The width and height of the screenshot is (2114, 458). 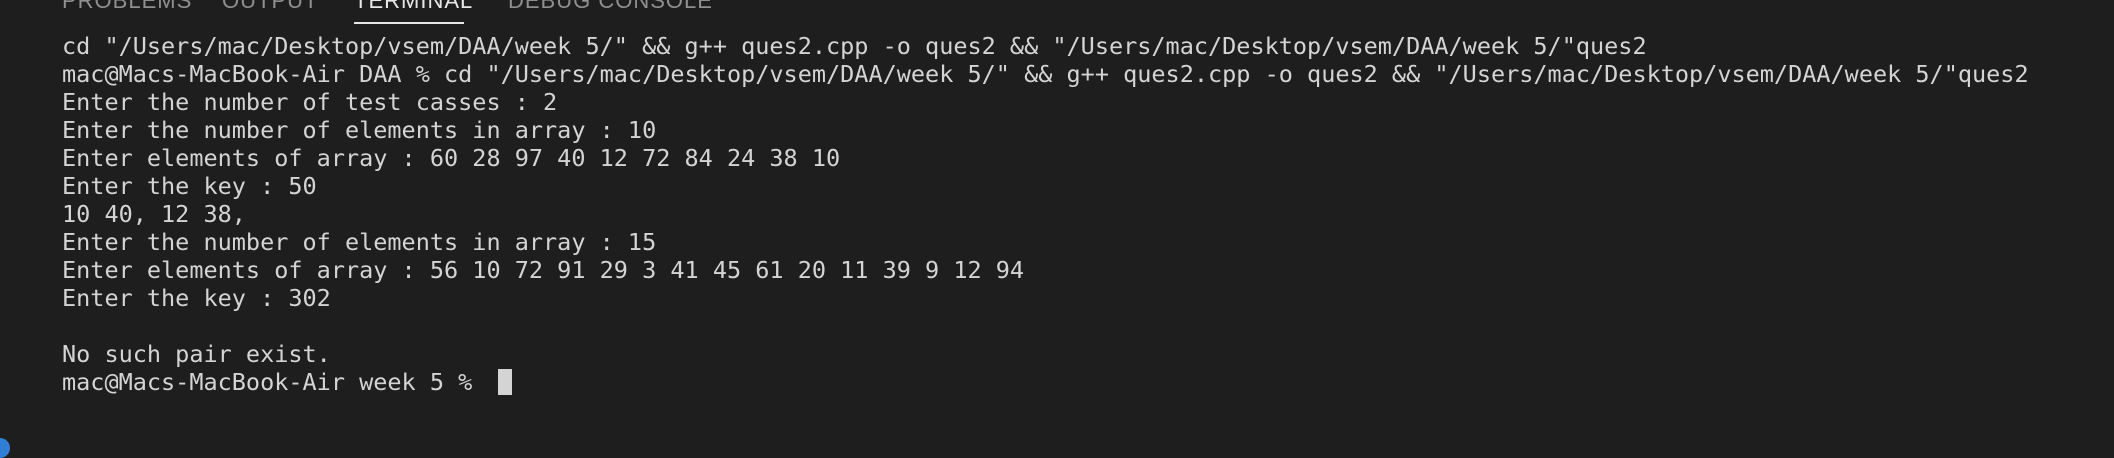 I want to click on terminal-prompt: mac@Macs-MacBook-Air week 5 %, so click(x=274, y=382).